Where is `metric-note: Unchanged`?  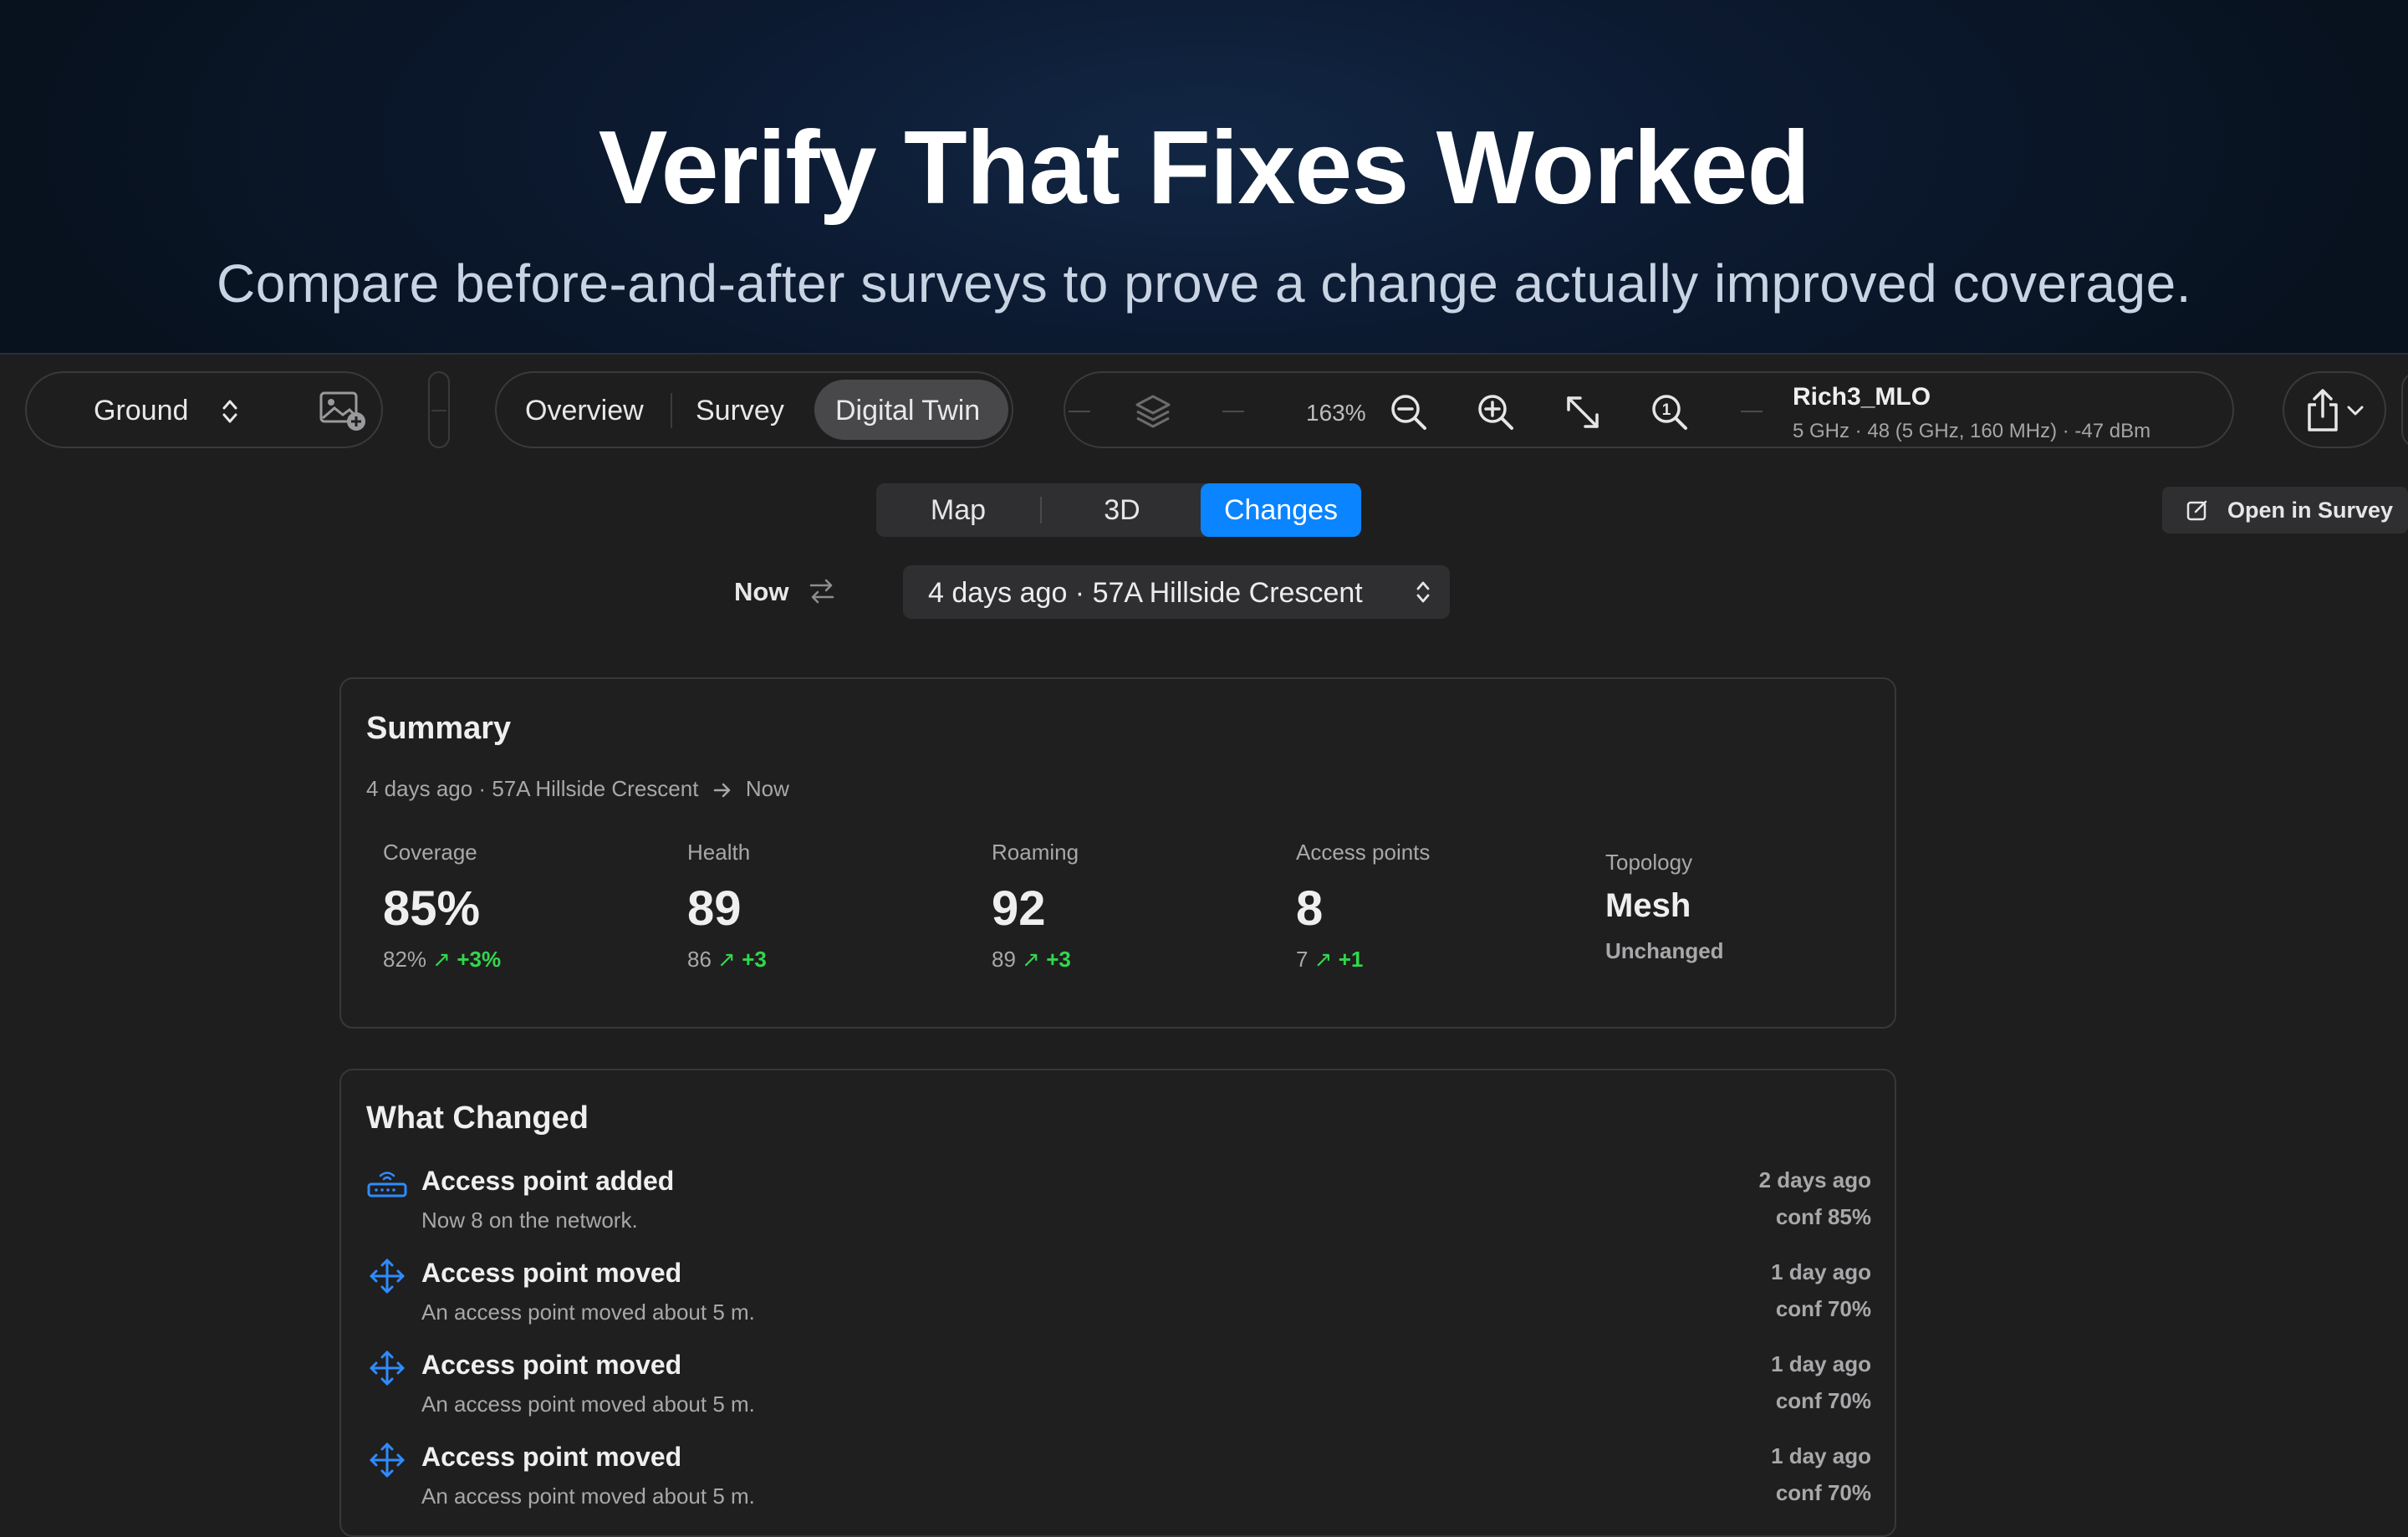 metric-note: Unchanged is located at coordinates (1664, 950).